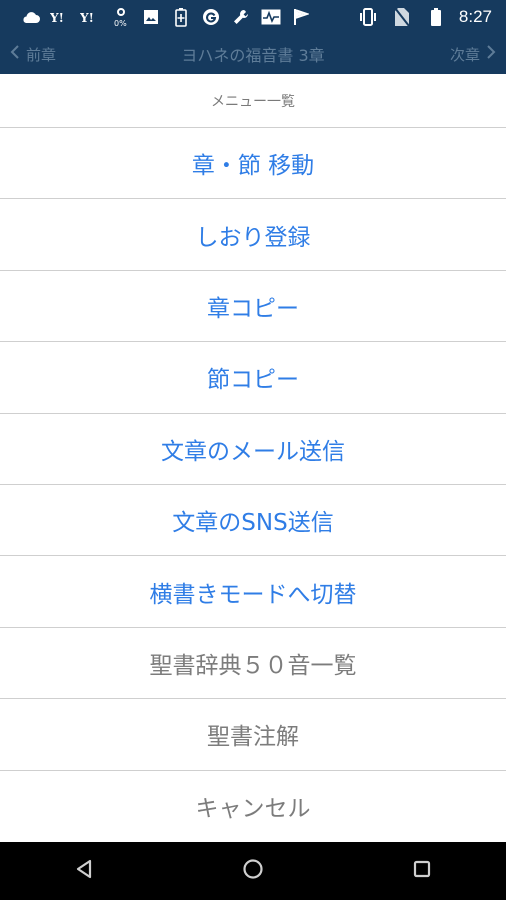 The width and height of the screenshot is (506, 900). What do you see at coordinates (491, 54) in the screenshot?
I see `chevron-right-icon` at bounding box center [491, 54].